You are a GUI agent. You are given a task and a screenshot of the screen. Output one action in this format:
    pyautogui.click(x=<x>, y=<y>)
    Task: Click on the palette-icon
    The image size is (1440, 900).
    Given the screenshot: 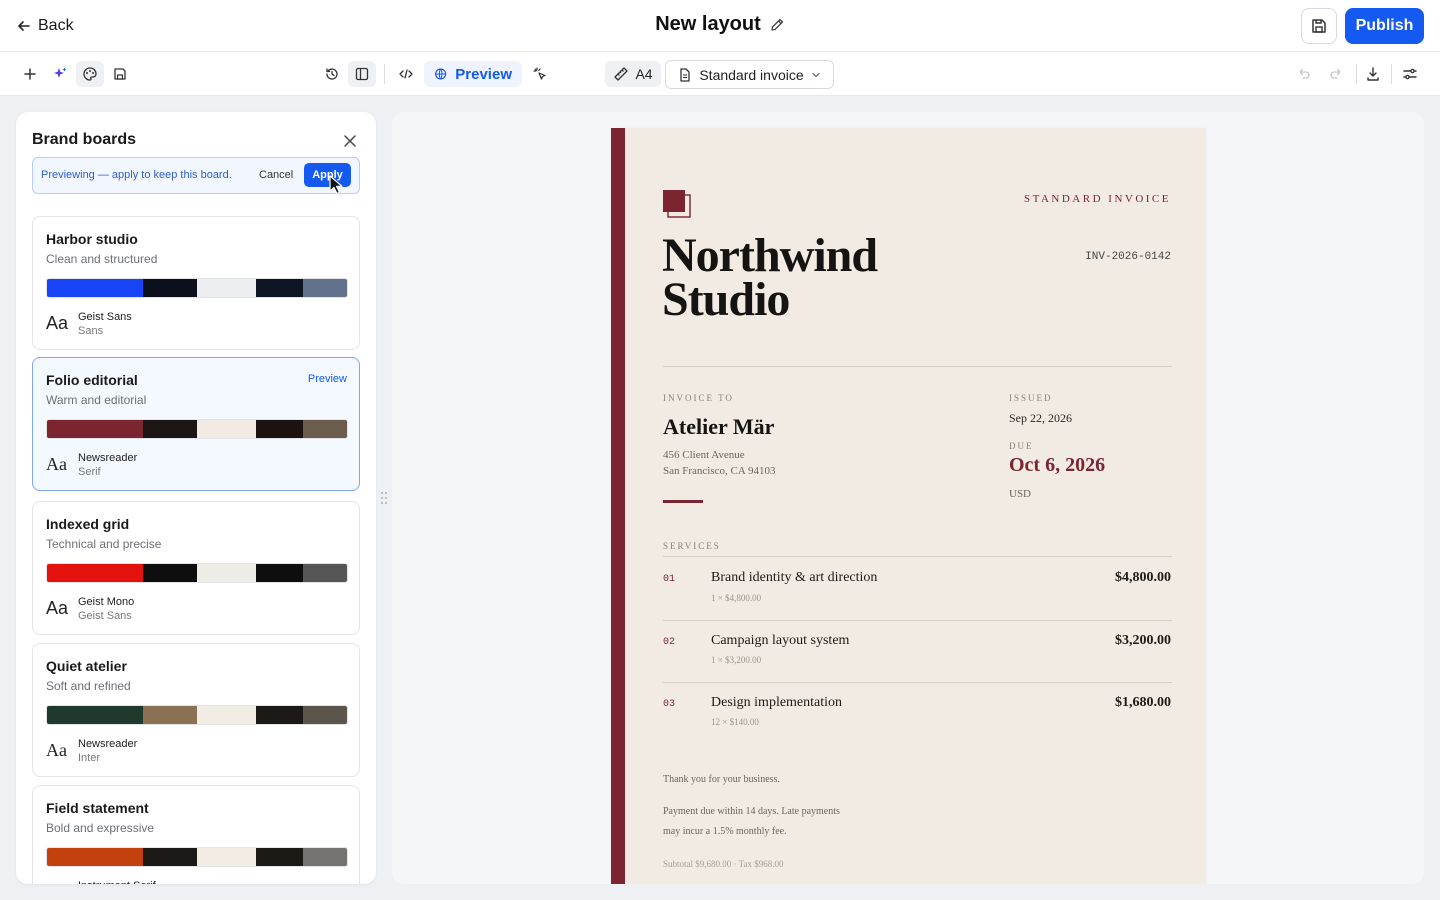 What is the action you would take?
    pyautogui.click(x=90, y=74)
    